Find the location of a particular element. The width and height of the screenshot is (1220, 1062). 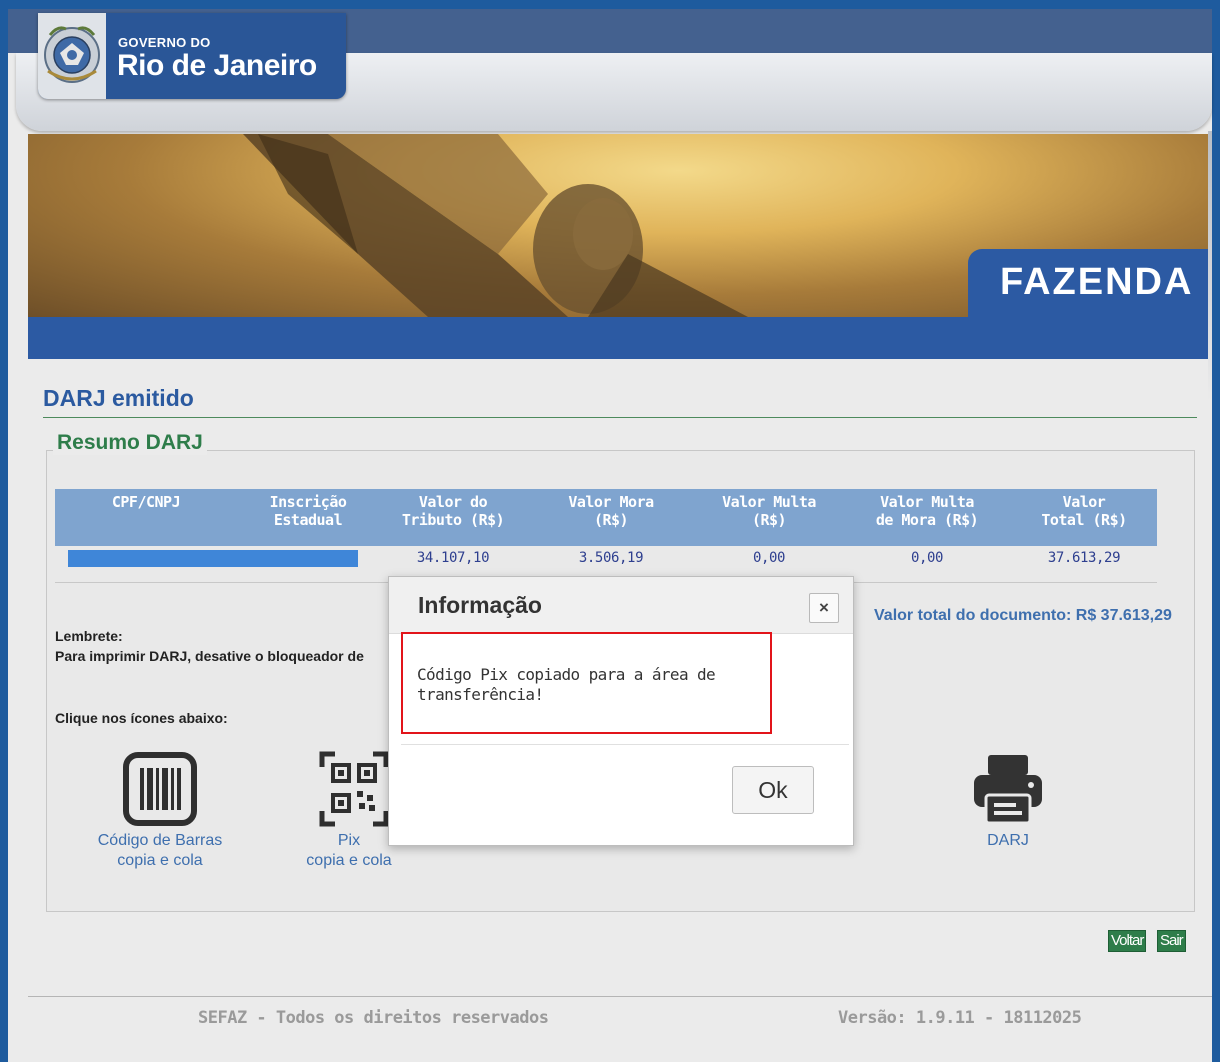

column-header-multa: Valor Multa (R$) is located at coordinates (769, 517).